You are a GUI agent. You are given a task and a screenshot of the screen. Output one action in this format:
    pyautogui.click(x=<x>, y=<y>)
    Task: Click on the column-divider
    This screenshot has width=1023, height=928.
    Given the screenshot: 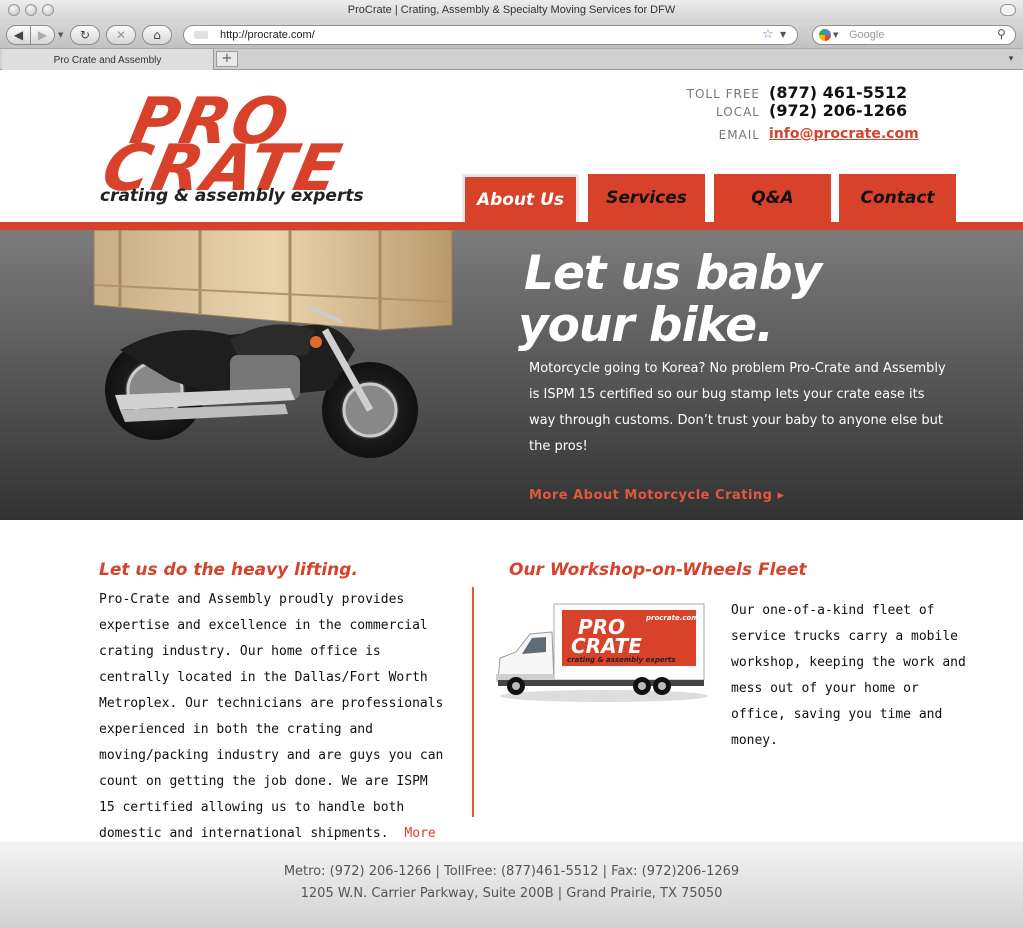 What is the action you would take?
    pyautogui.click(x=473, y=702)
    